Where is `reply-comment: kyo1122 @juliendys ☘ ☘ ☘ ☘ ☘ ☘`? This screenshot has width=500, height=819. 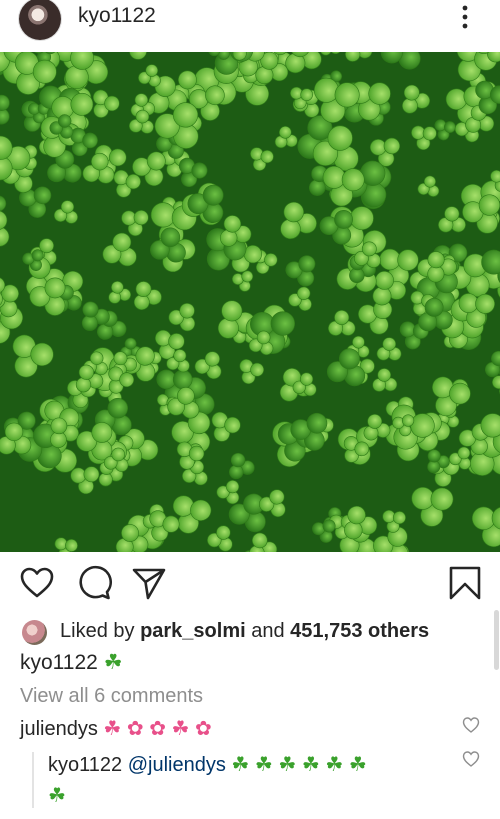 reply-comment: kyo1122 @juliendys ☘ ☘ ☘ ☘ ☘ ☘ is located at coordinates (207, 764).